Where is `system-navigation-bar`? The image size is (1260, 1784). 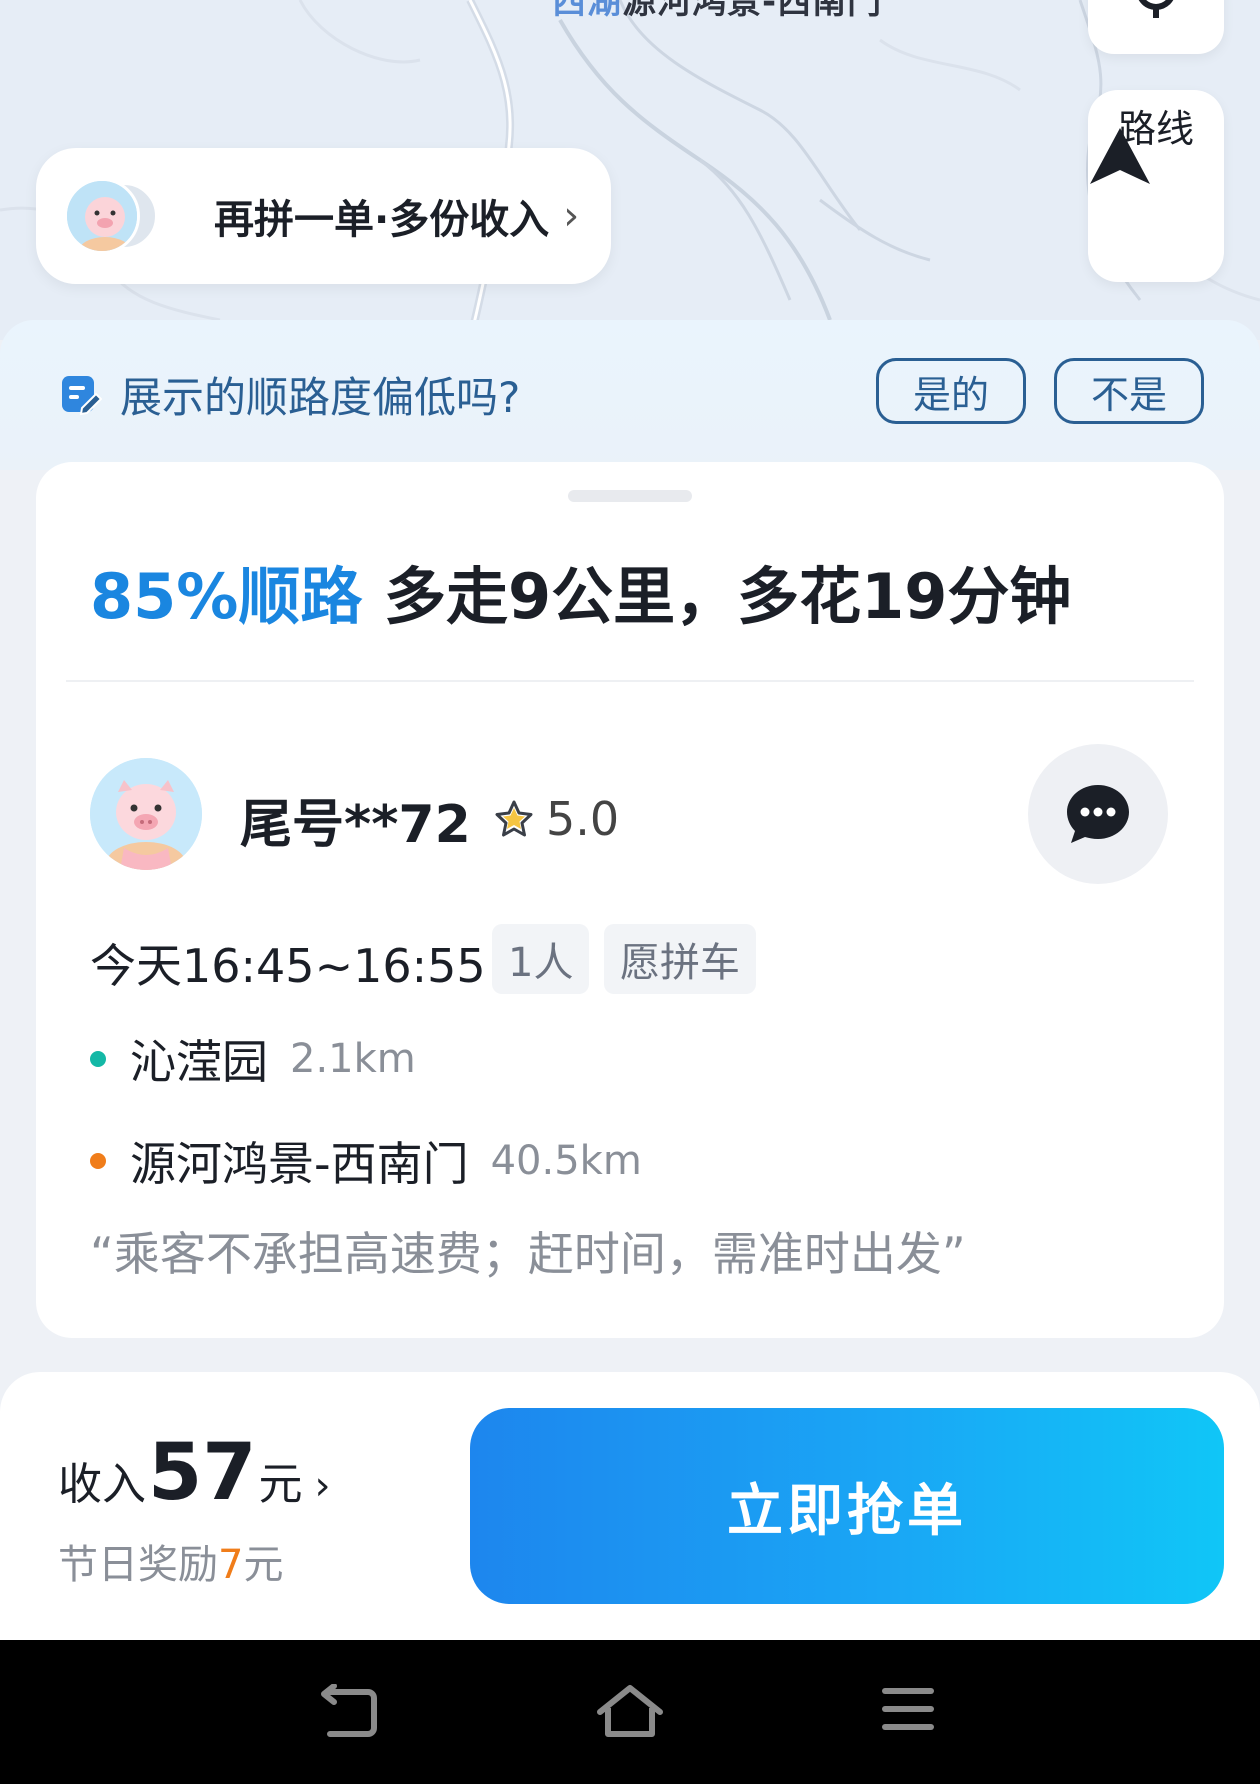 system-navigation-bar is located at coordinates (630, 1712).